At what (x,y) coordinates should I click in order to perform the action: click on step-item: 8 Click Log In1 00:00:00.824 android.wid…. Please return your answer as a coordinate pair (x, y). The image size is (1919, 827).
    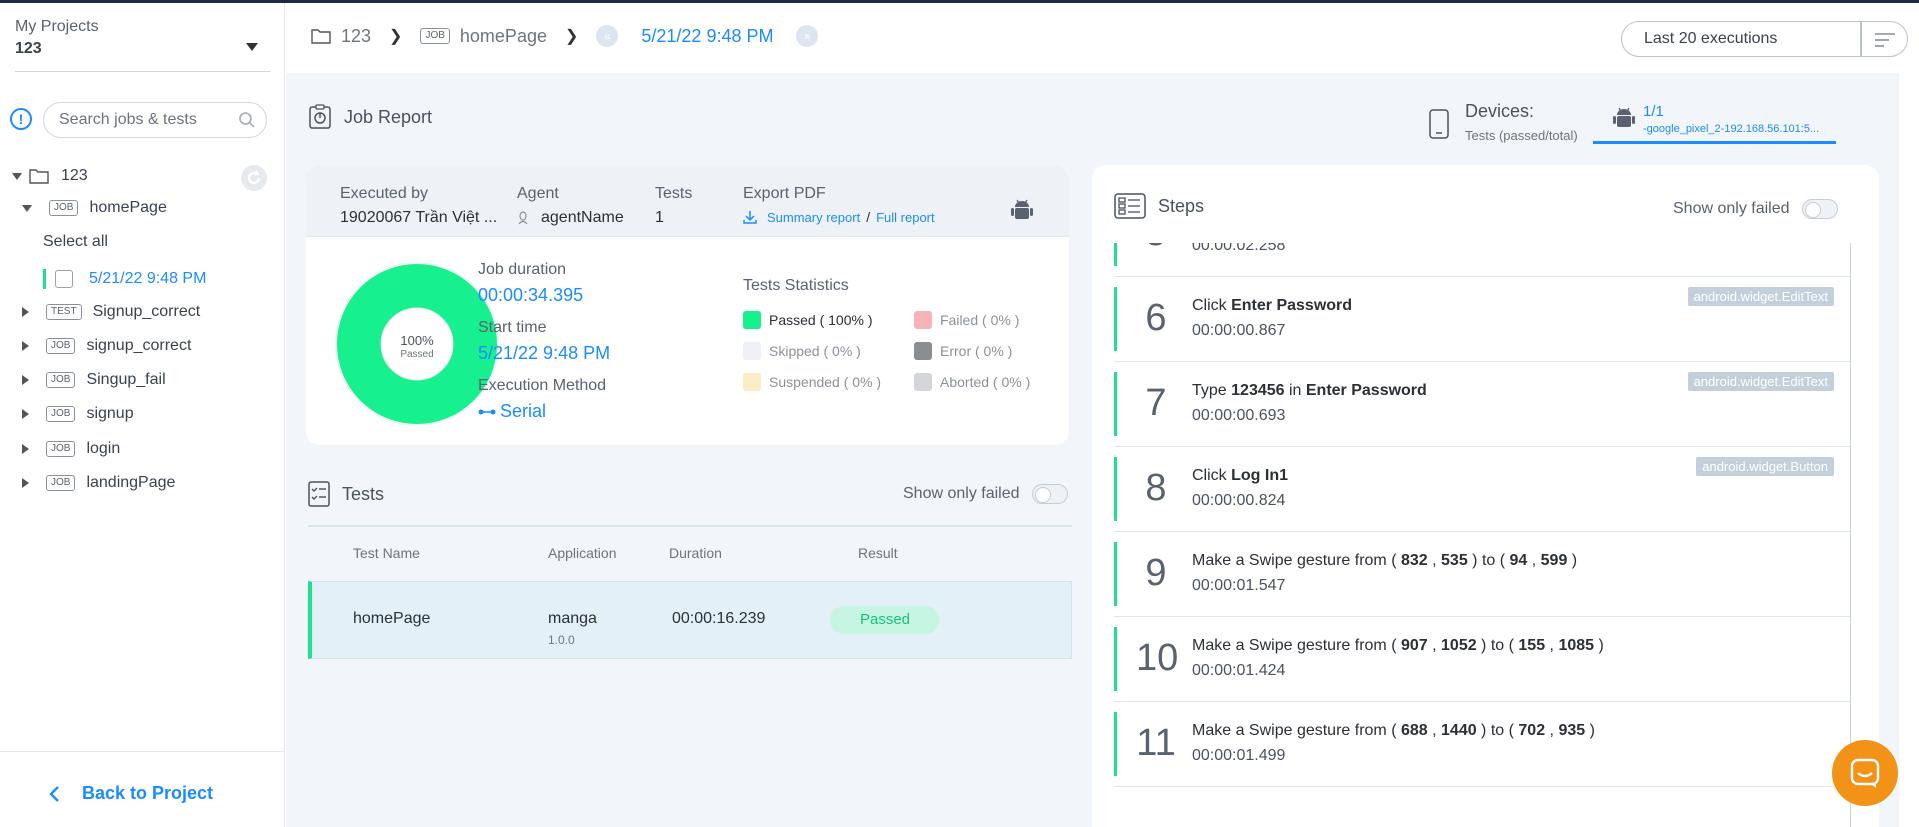
    Looking at the image, I should click on (1482, 489).